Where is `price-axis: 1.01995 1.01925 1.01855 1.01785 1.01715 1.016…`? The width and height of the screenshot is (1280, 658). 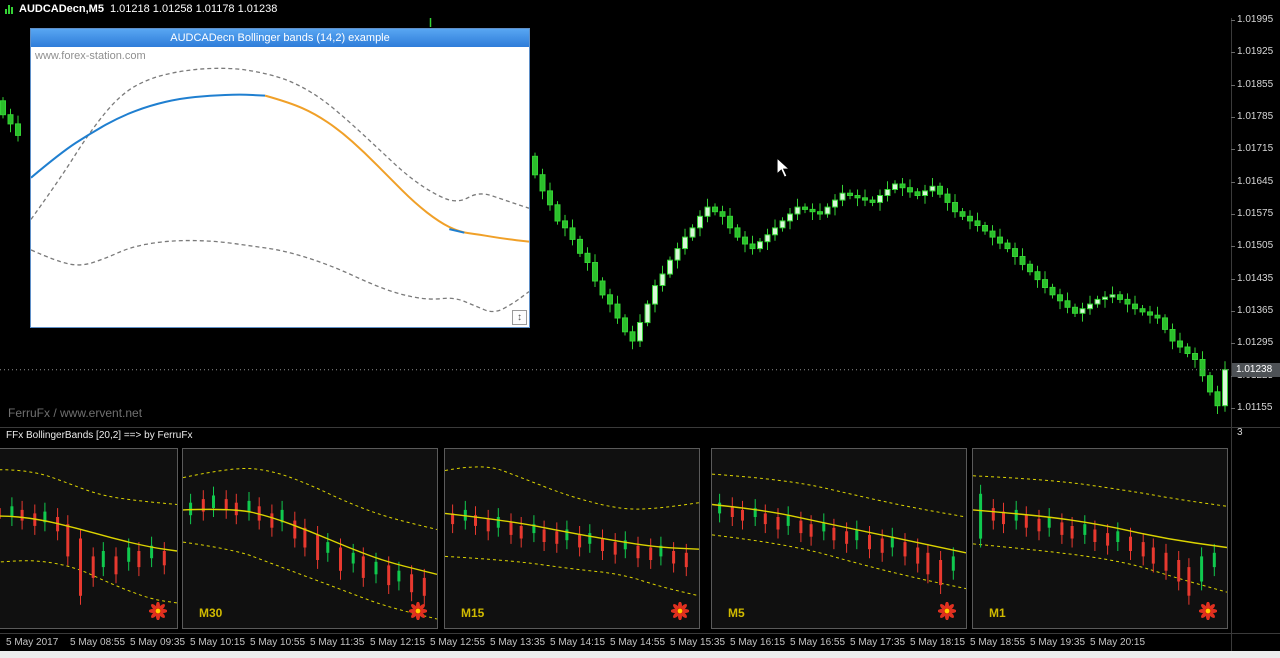
price-axis: 1.01995 1.01925 1.01855 1.01785 1.01715 1.016… is located at coordinates (1255, 324).